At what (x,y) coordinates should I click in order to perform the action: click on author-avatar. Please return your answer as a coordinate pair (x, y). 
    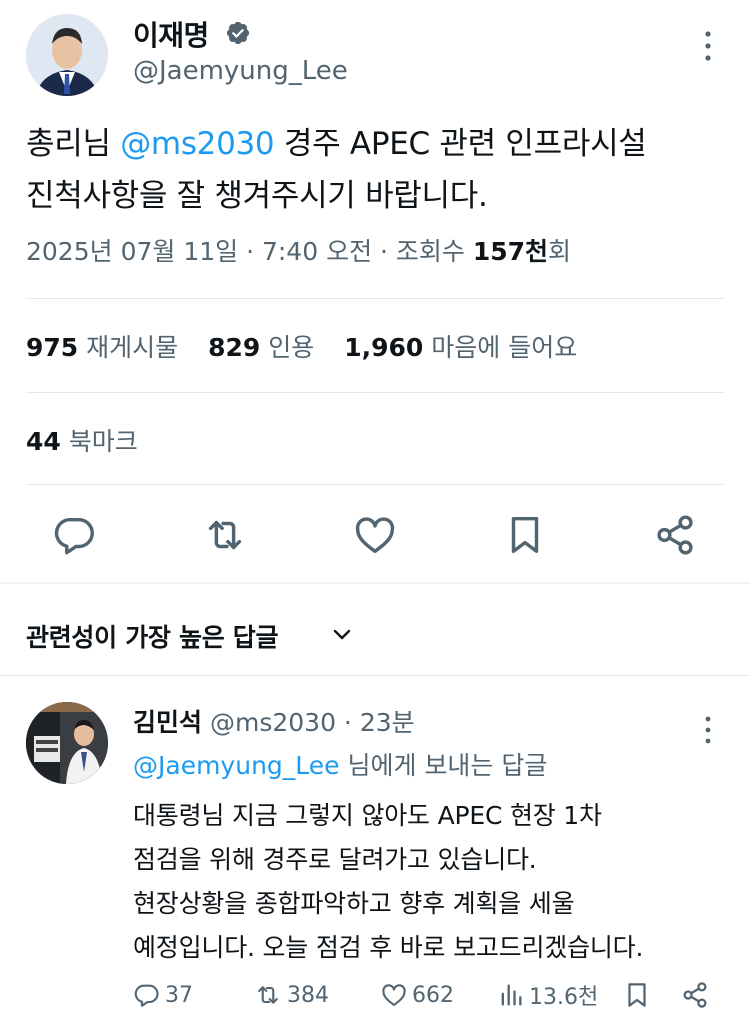
    Looking at the image, I should click on (67, 55).